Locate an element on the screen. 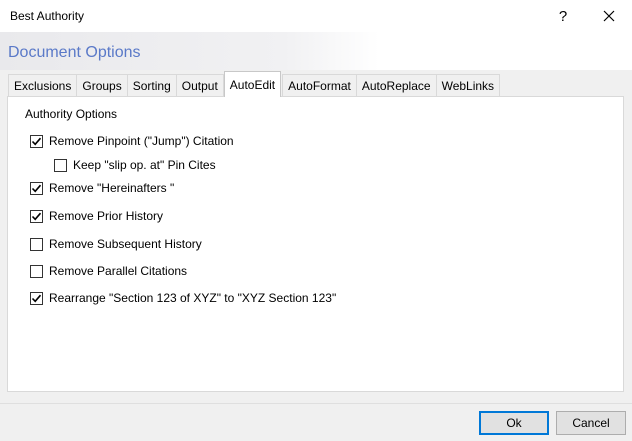 The height and width of the screenshot is (441, 632). ok-button: Ok is located at coordinates (514, 423).